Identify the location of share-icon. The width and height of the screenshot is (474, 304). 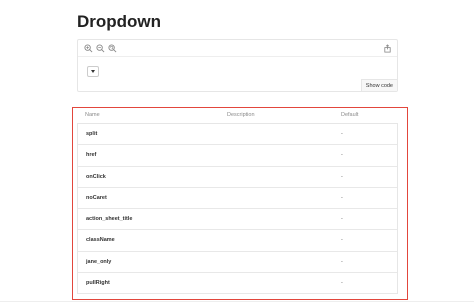
(387, 48).